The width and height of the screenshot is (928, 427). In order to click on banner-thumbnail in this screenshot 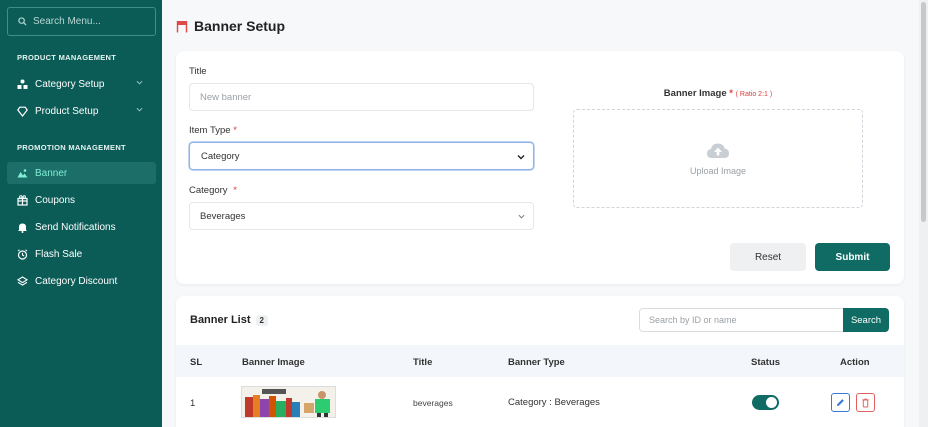, I will do `click(288, 402)`.